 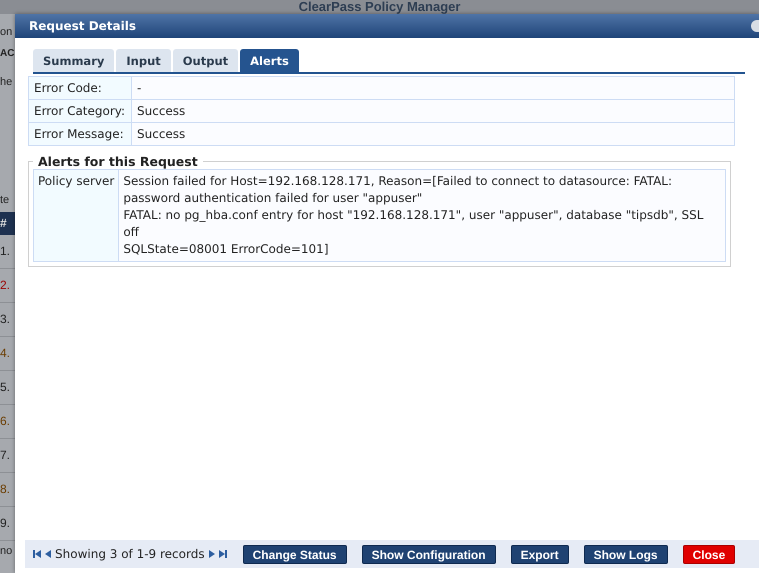 What do you see at coordinates (7, 223) in the screenshot?
I see `table-header: #` at bounding box center [7, 223].